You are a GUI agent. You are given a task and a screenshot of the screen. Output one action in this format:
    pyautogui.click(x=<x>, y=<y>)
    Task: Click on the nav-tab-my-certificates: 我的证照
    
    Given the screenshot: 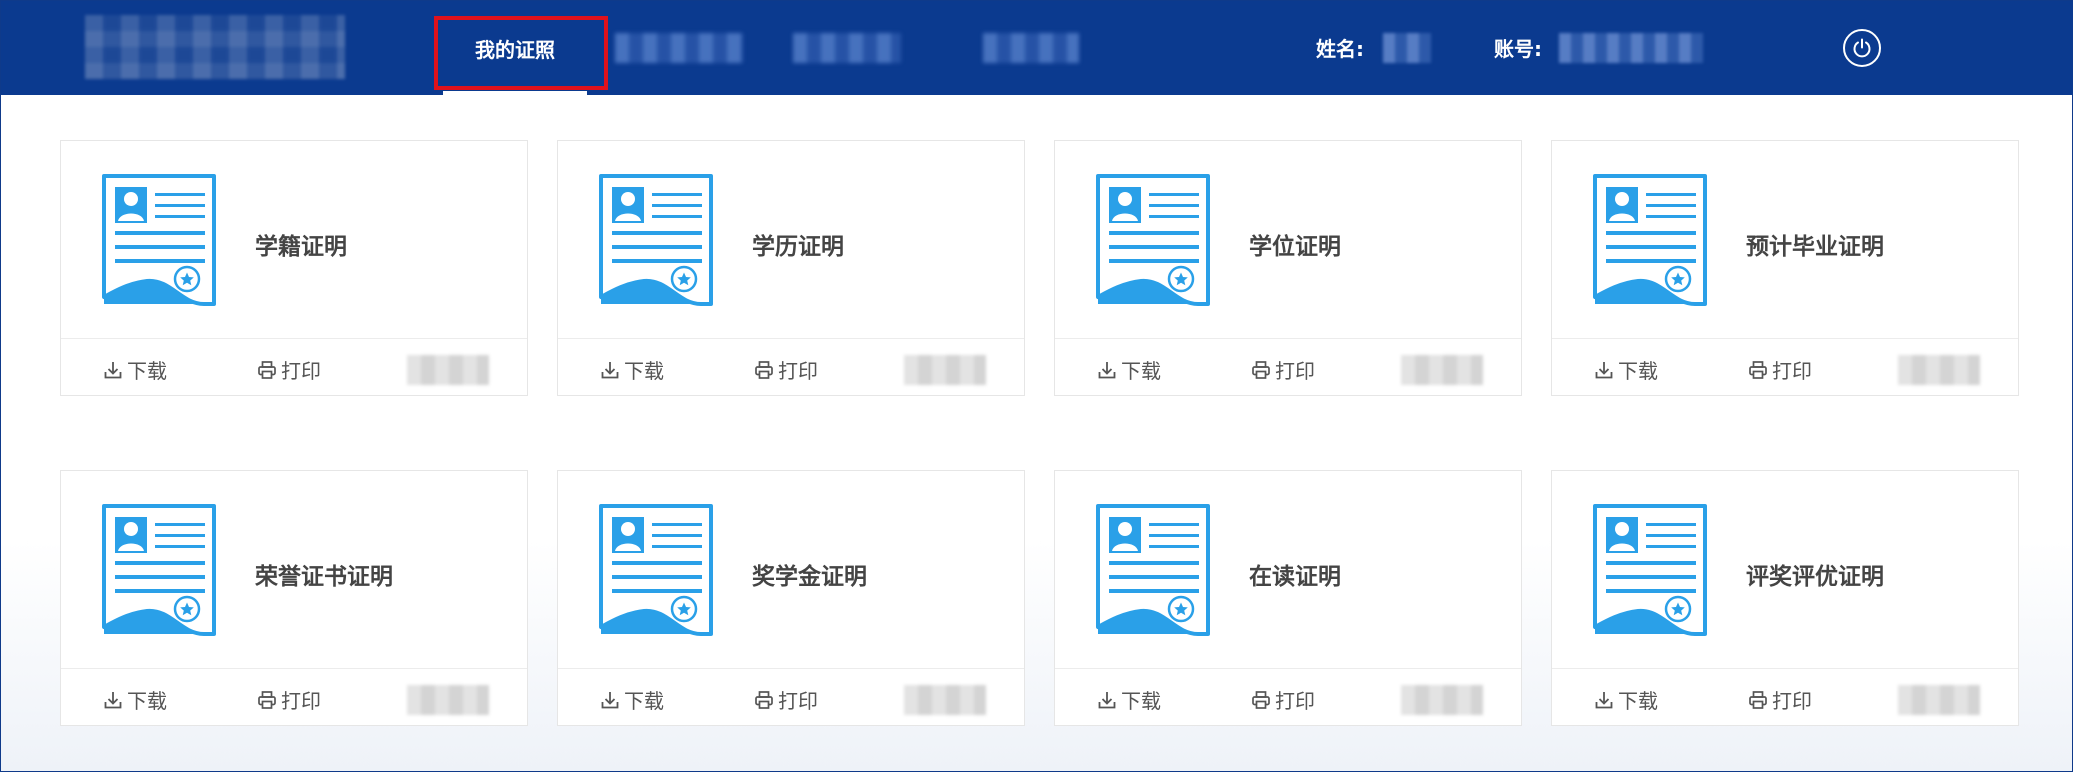 What is the action you would take?
    pyautogui.click(x=515, y=48)
    